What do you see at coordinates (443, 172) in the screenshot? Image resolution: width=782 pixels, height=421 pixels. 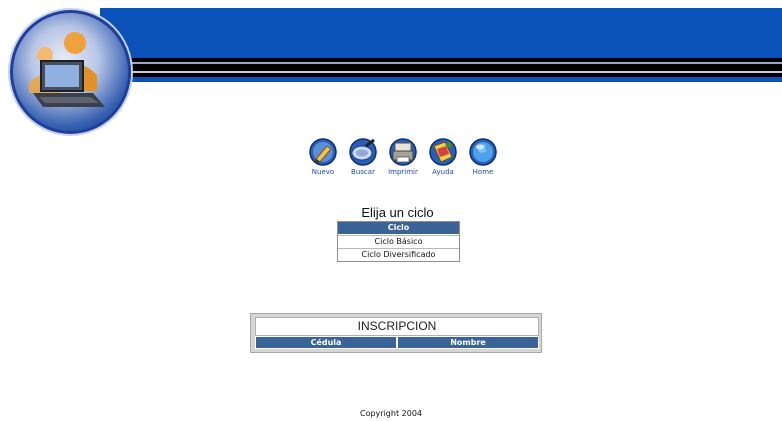 I see `ayuda-label: Ayuda` at bounding box center [443, 172].